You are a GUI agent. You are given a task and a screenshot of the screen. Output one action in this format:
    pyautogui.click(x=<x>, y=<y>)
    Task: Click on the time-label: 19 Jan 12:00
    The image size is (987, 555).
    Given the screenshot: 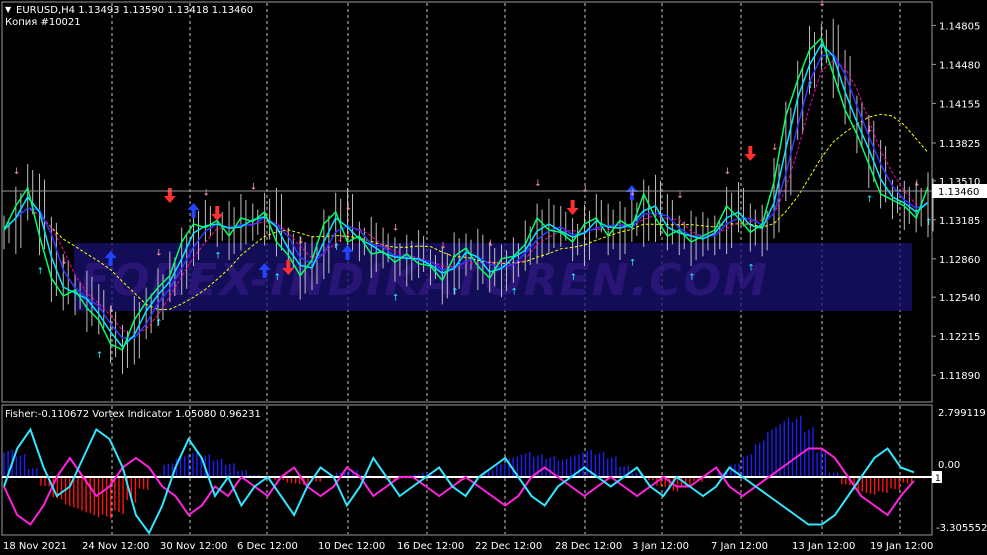 What is the action you would take?
    pyautogui.click(x=901, y=546)
    